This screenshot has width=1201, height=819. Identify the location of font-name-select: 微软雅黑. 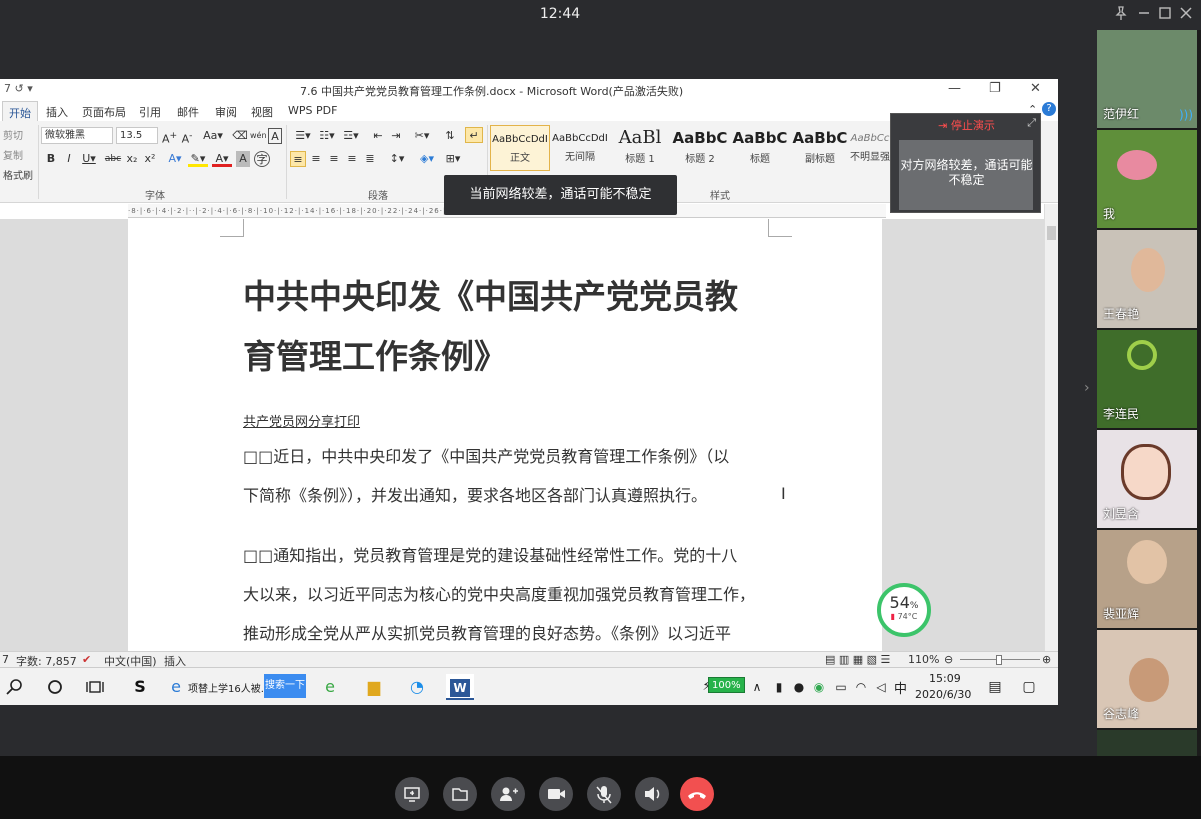
(77, 135).